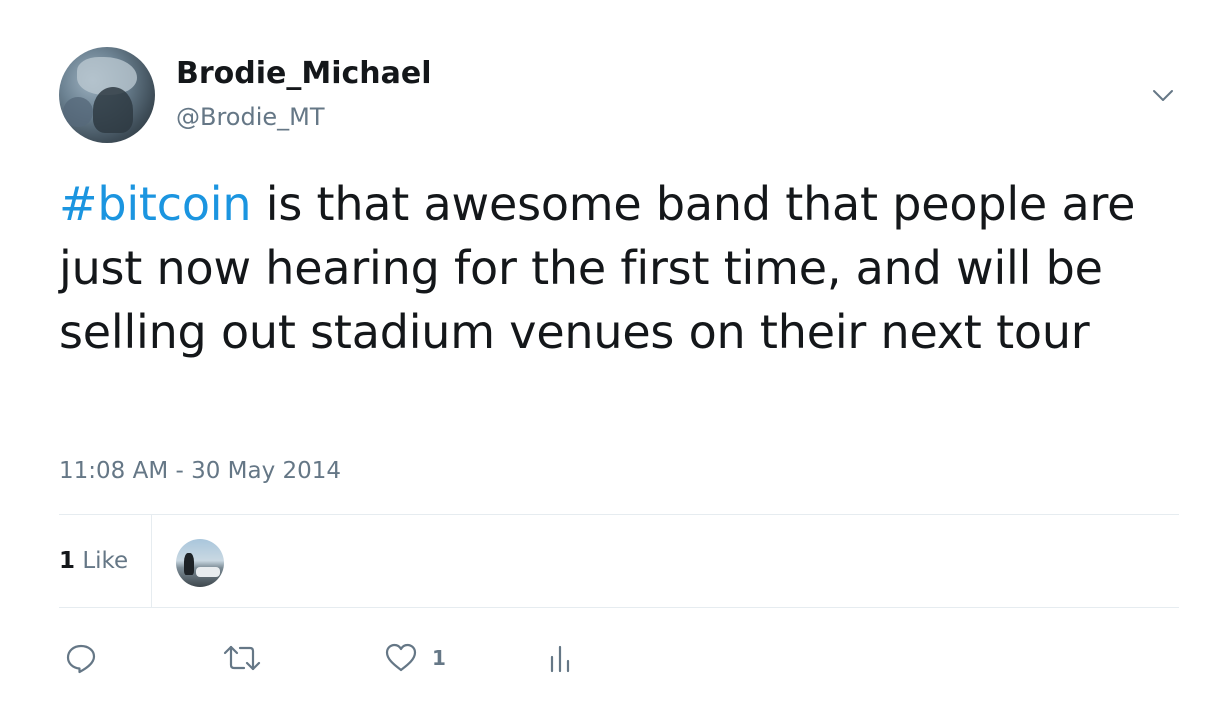  What do you see at coordinates (250, 117) in the screenshot?
I see `author-handle: @Brodie_MT` at bounding box center [250, 117].